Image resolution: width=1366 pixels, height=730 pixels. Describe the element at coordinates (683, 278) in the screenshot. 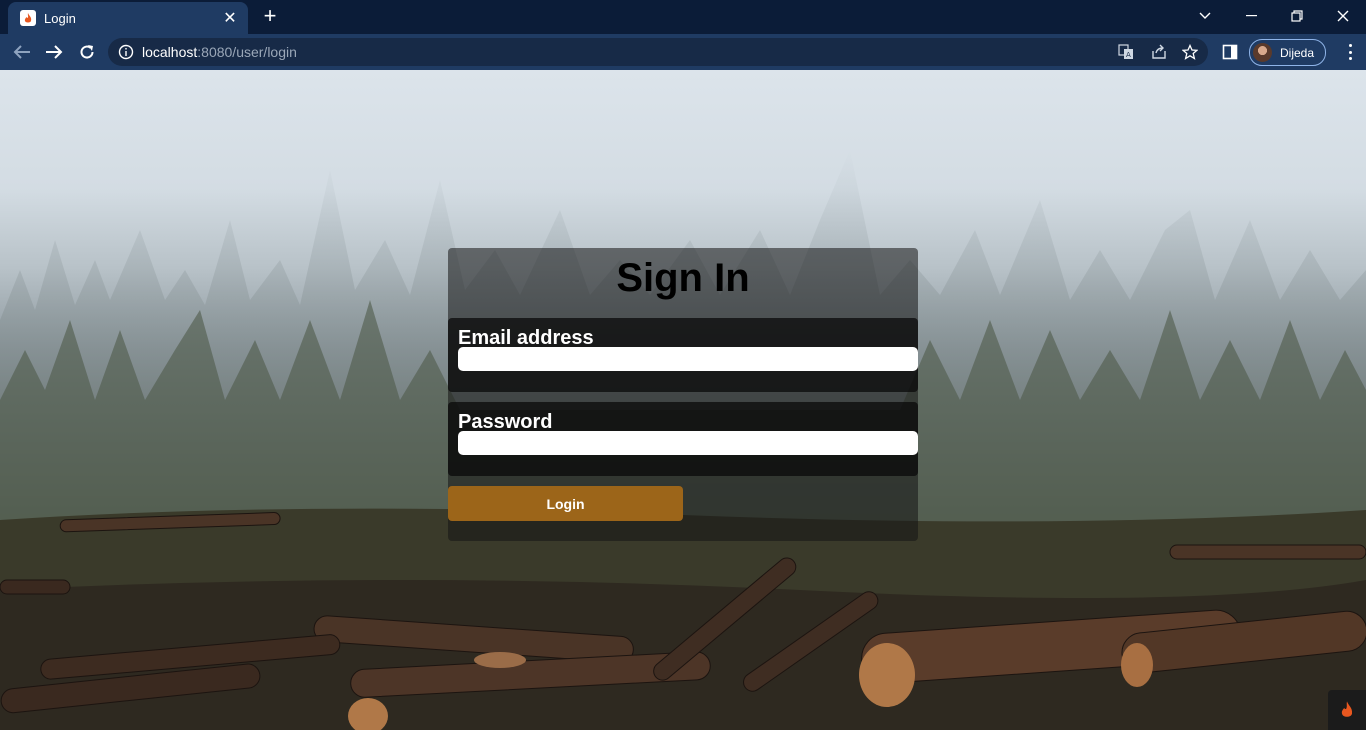

I see `page-title: Sign In` at that location.